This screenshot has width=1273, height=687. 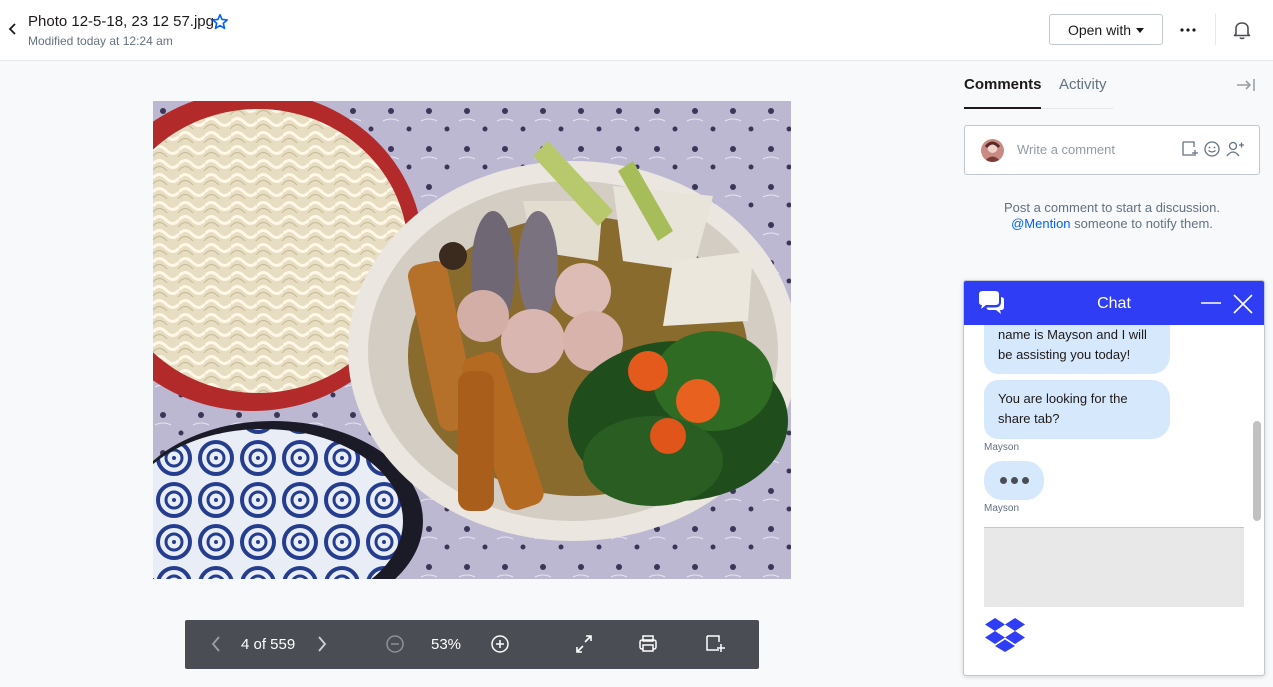 I want to click on chat-message: You are looking for the share tab?, so click(x=1077, y=409).